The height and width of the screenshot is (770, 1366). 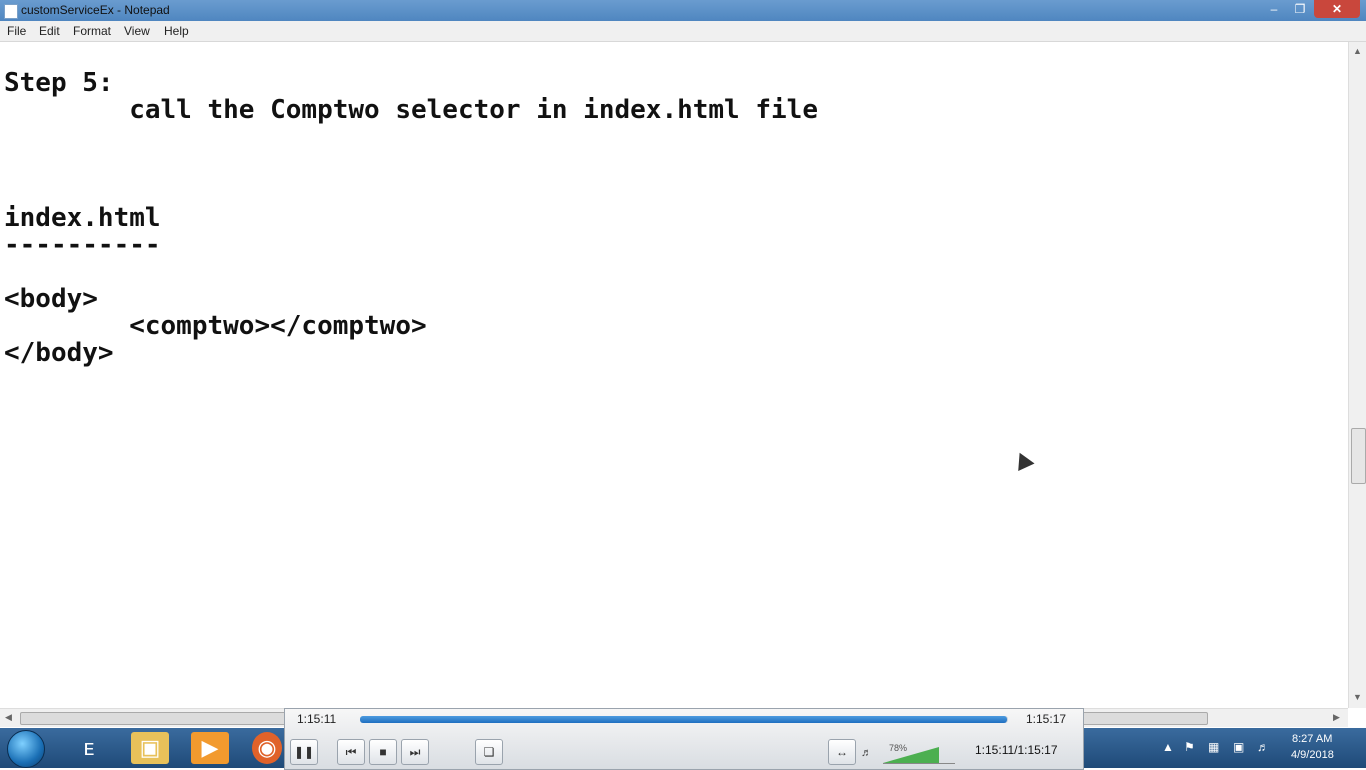 What do you see at coordinates (683, 10) in the screenshot?
I see `title-bar: customServiceEx - Notepad – ❐ ✕` at bounding box center [683, 10].